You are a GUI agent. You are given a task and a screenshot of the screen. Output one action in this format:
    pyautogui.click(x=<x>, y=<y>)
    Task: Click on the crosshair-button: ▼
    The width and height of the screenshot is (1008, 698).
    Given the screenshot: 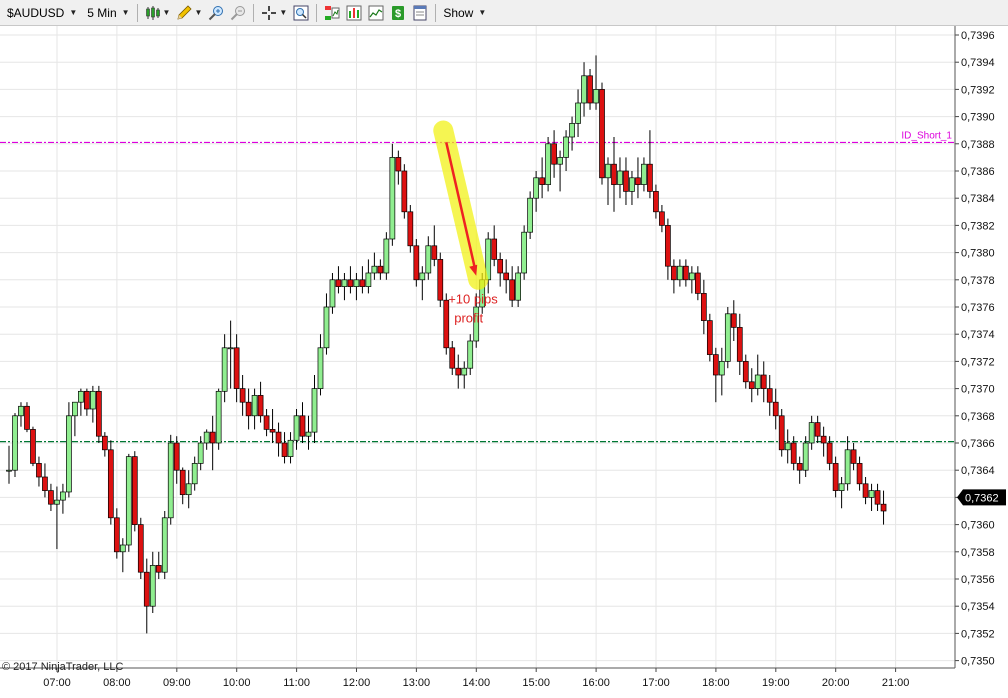 What is the action you would take?
    pyautogui.click(x=274, y=12)
    